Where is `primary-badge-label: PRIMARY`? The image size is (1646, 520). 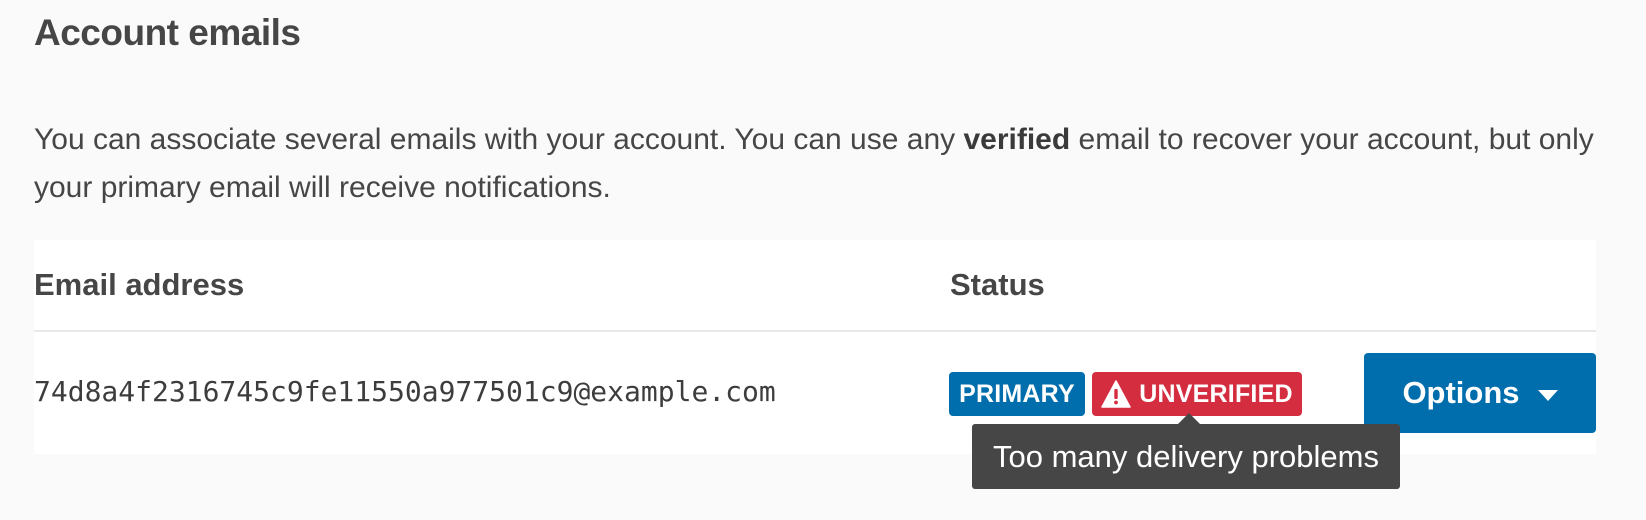
primary-badge-label: PRIMARY is located at coordinates (1017, 393).